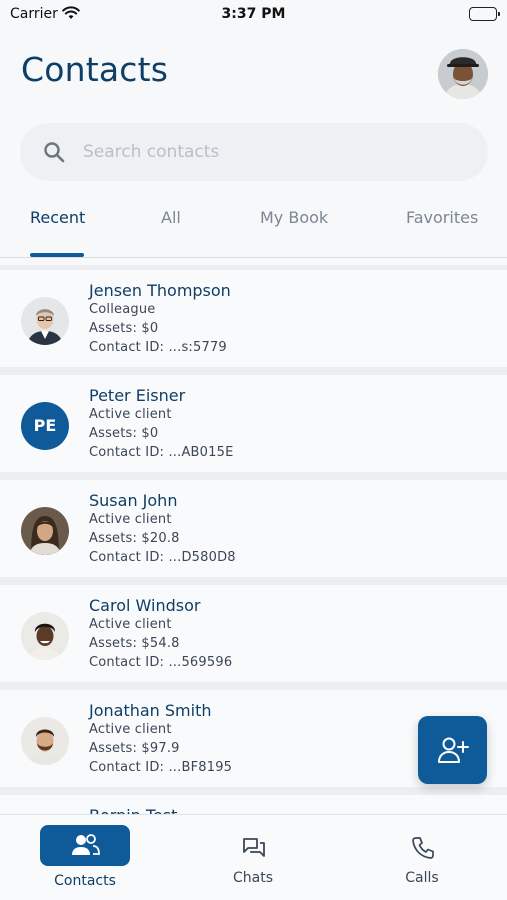 This screenshot has width=507, height=900. Describe the element at coordinates (463, 74) in the screenshot. I see `profile-avatar` at that location.